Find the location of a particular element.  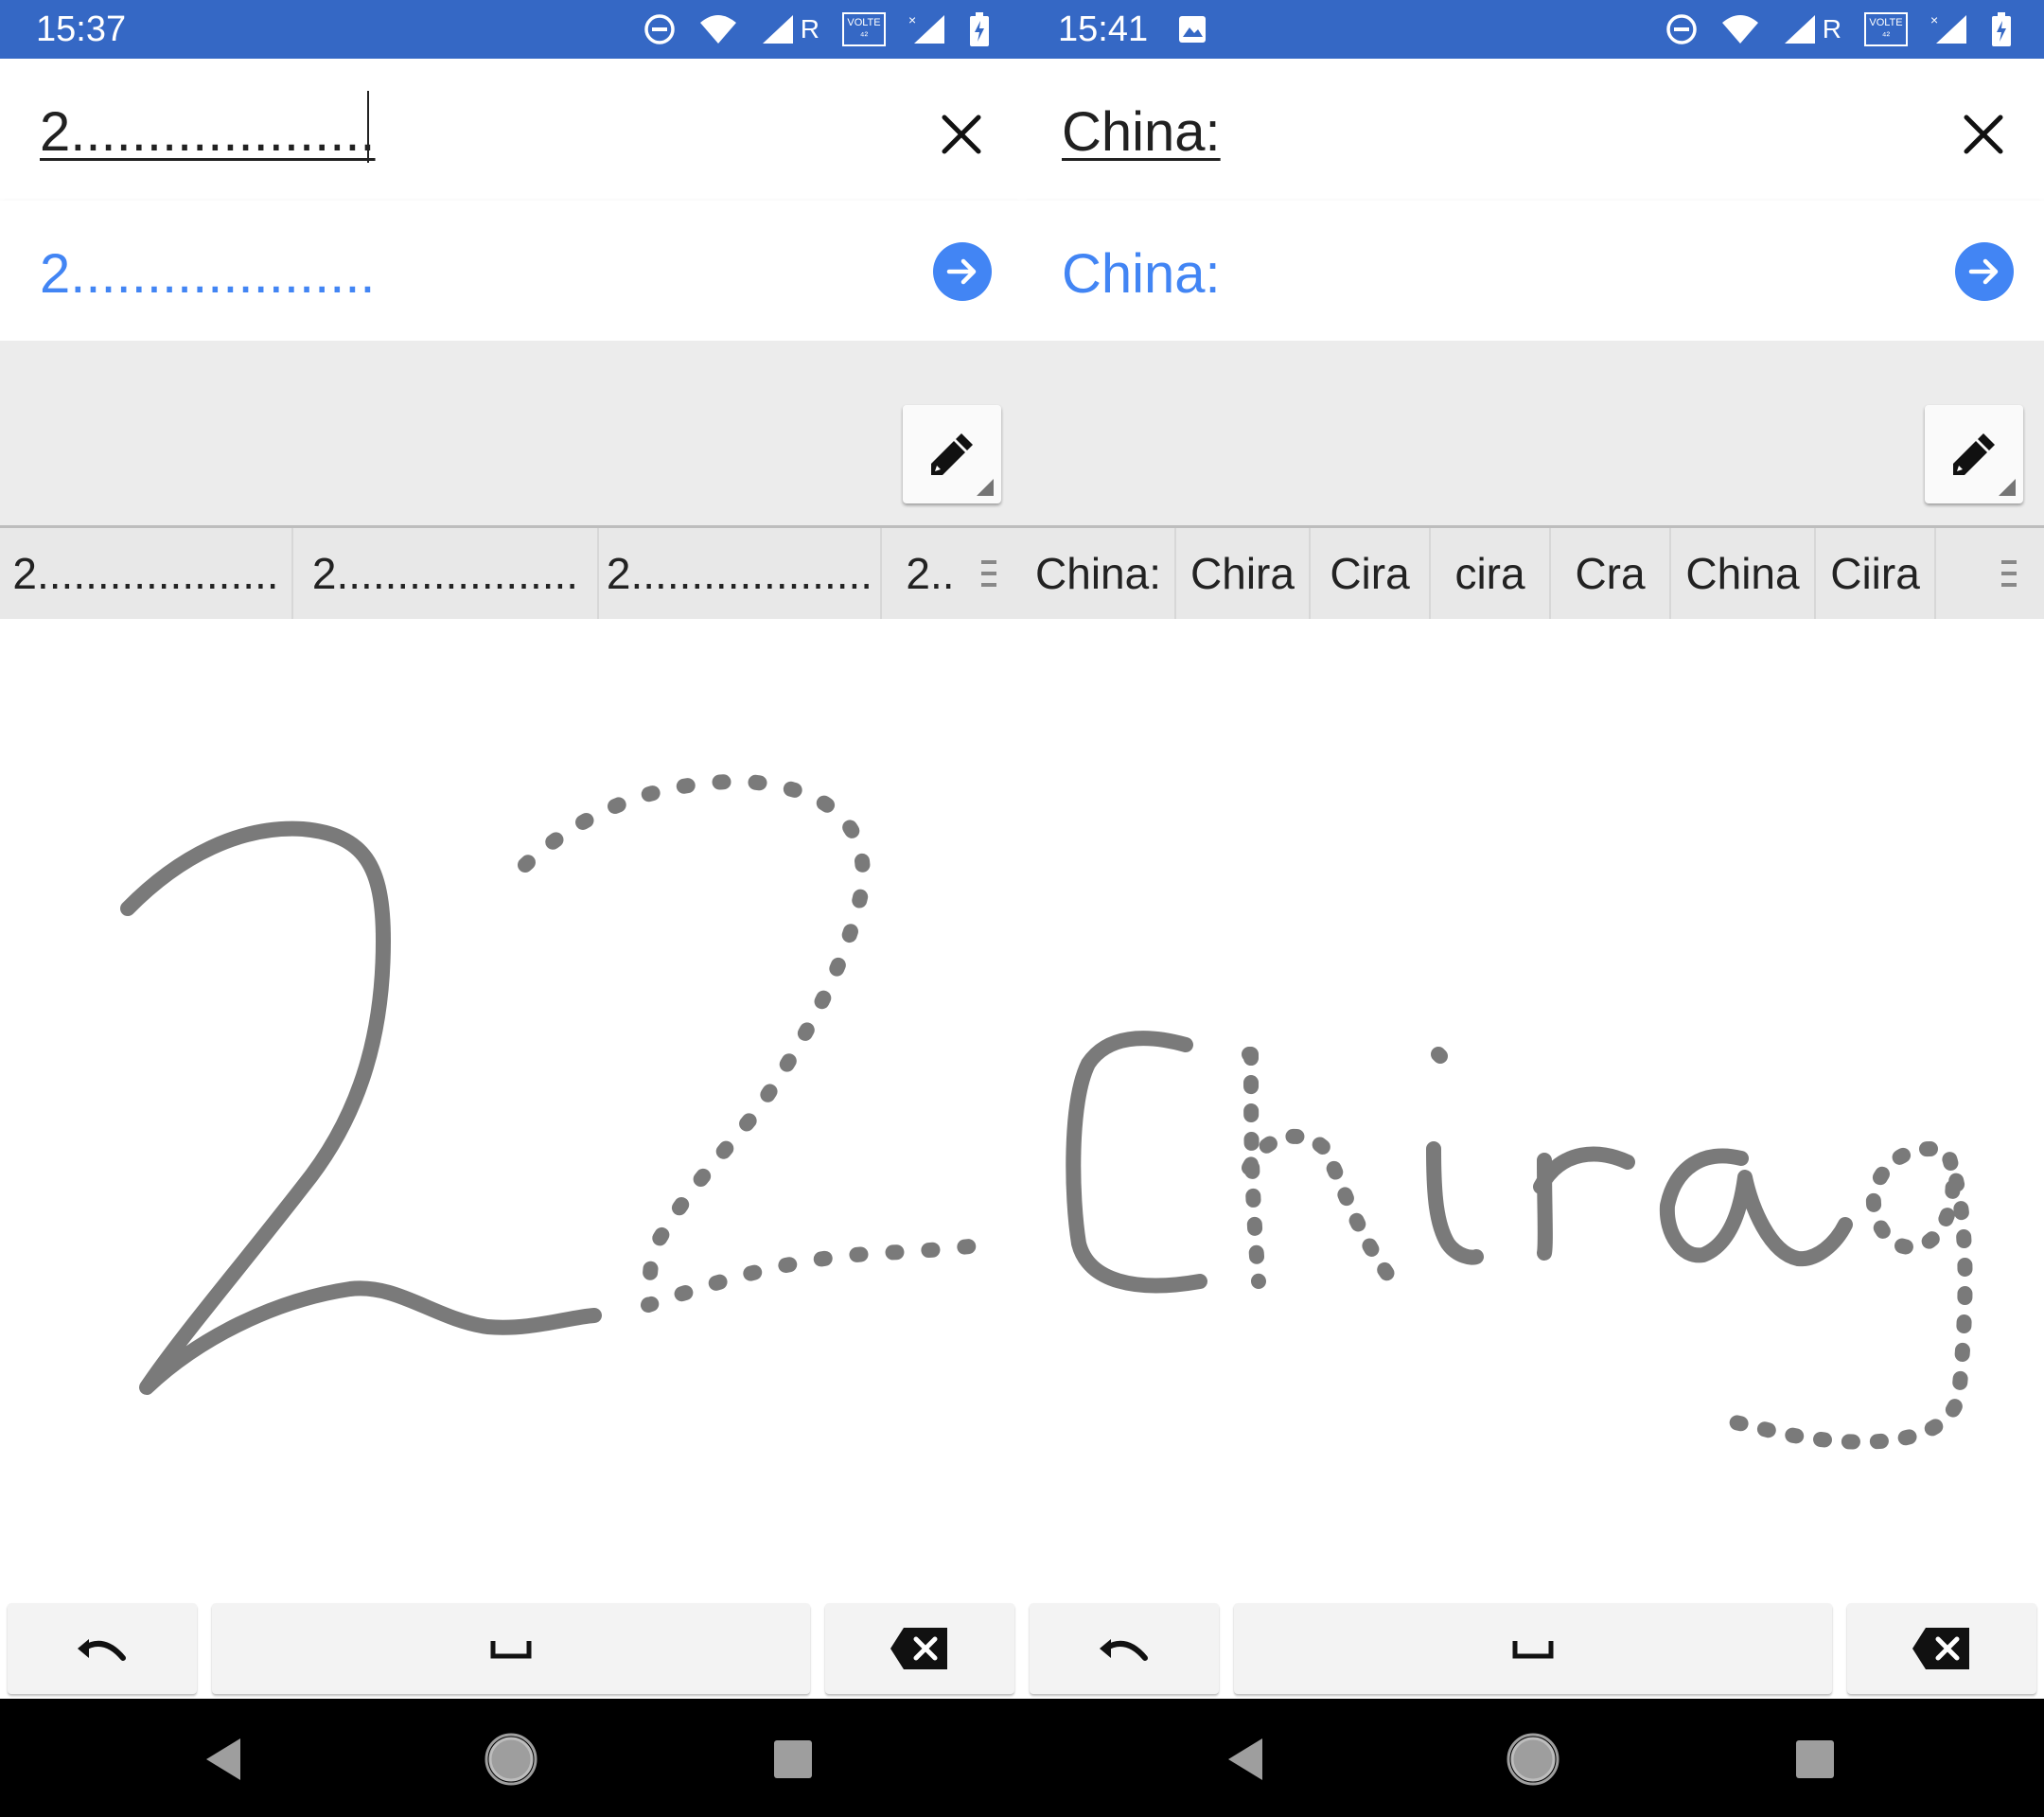

text-cursor is located at coordinates (368, 127).